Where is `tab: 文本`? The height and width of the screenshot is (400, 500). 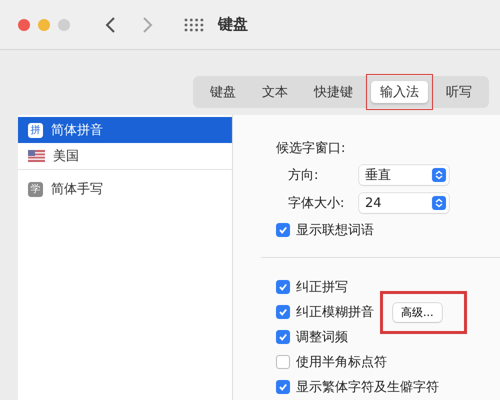
tab: 文本 is located at coordinates (275, 92).